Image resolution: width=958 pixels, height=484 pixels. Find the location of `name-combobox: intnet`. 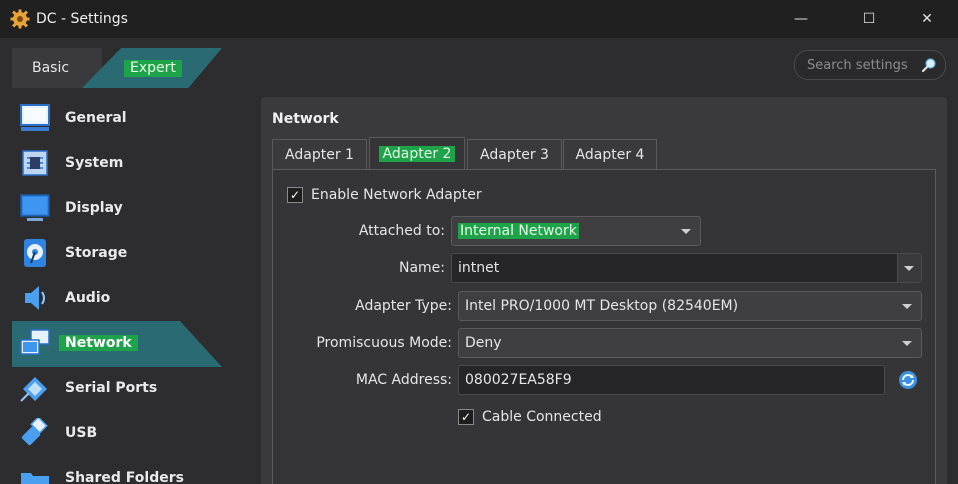

name-combobox: intnet is located at coordinates (686, 268).